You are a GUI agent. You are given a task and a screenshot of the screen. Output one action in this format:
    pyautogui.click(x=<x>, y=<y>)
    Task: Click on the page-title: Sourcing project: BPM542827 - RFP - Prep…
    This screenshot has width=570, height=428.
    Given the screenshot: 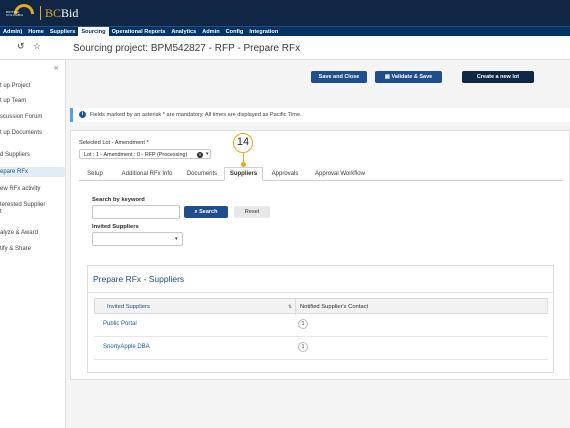 What is the action you would take?
    pyautogui.click(x=187, y=48)
    